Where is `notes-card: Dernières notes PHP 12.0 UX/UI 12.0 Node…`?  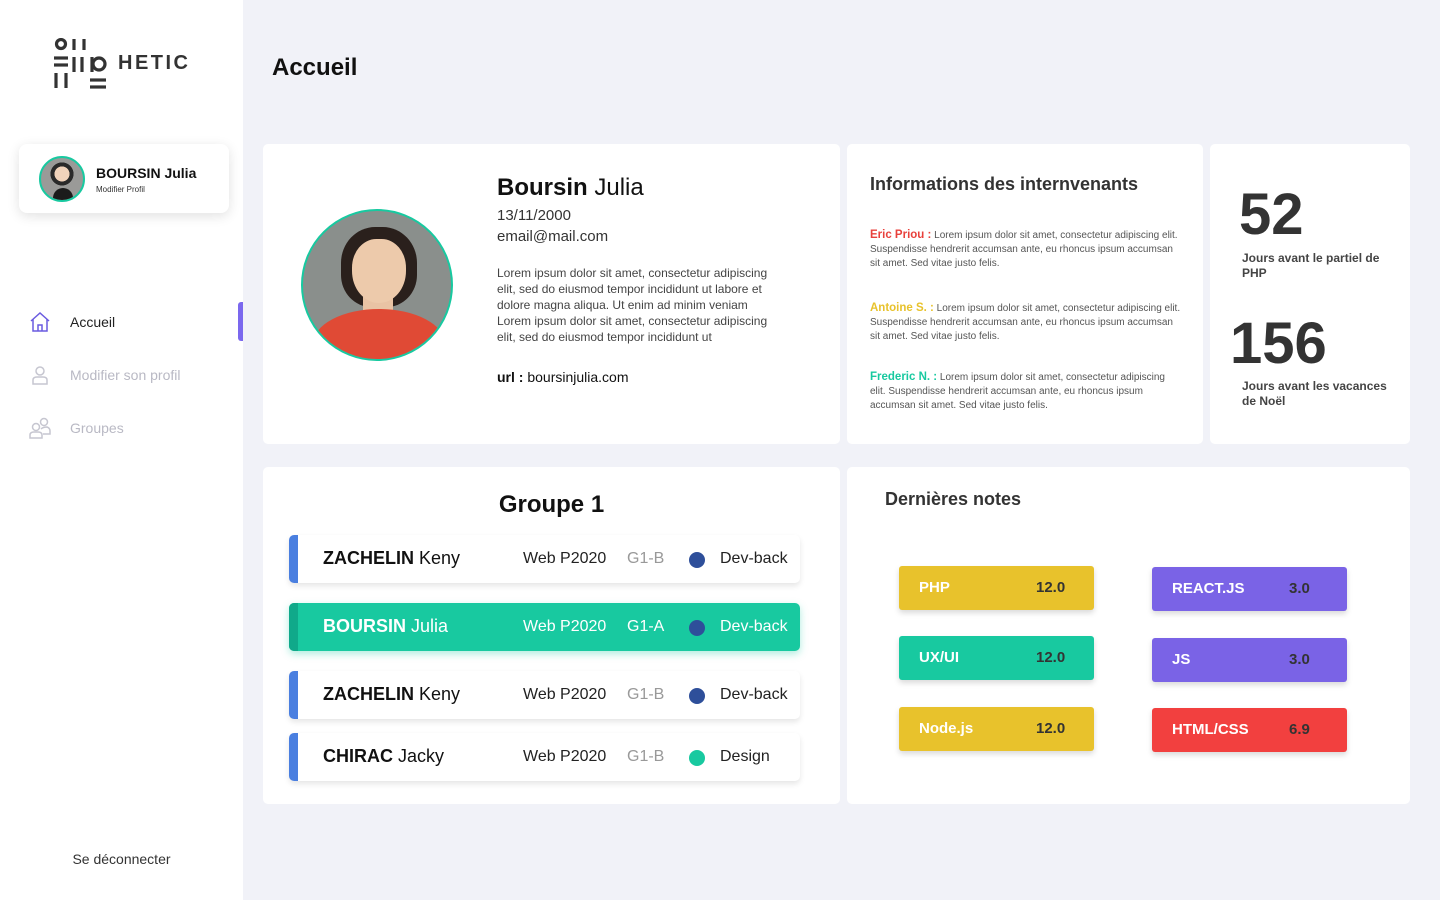 notes-card: Dernières notes PHP 12.0 UX/UI 12.0 Node… is located at coordinates (1128, 635).